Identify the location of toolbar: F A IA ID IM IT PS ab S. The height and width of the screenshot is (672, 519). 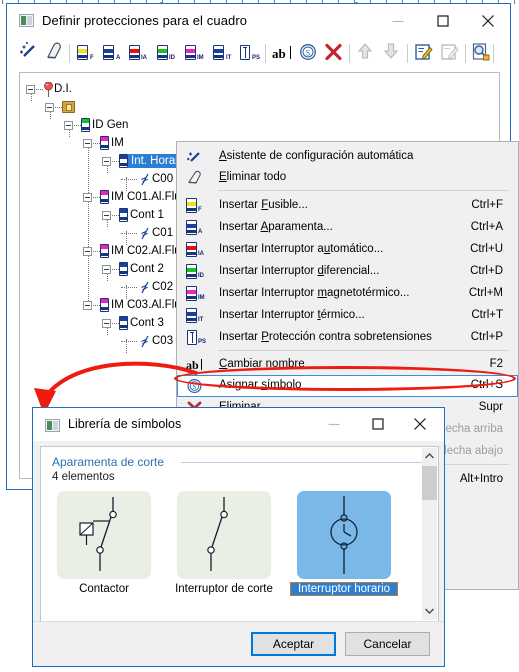
(258, 54).